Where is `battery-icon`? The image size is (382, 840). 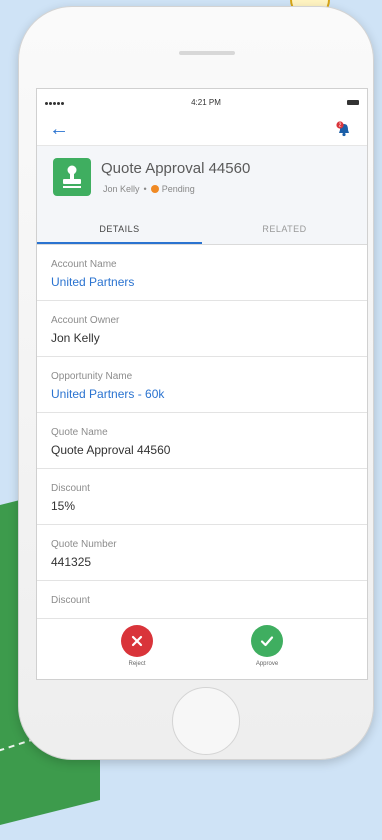
battery-icon is located at coordinates (352, 102).